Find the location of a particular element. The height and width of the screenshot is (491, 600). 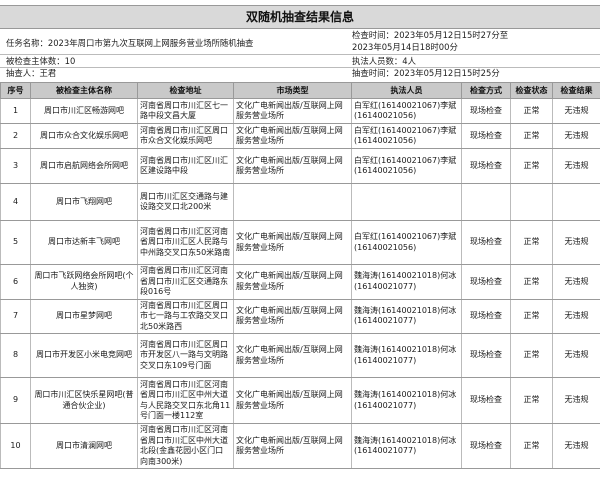

check-time-value-1: 2023年05月12日15时27分至 is located at coordinates (451, 35).